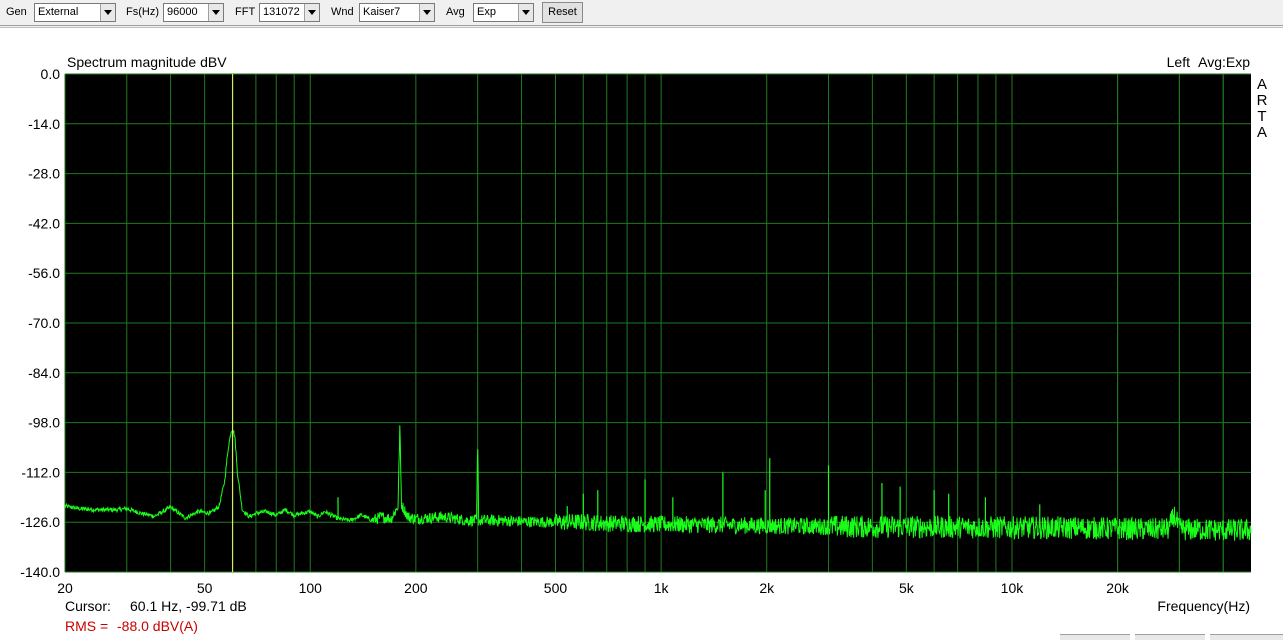 Image resolution: width=1283 pixels, height=640 pixels. I want to click on wnd-label: Wnd, so click(342, 12).